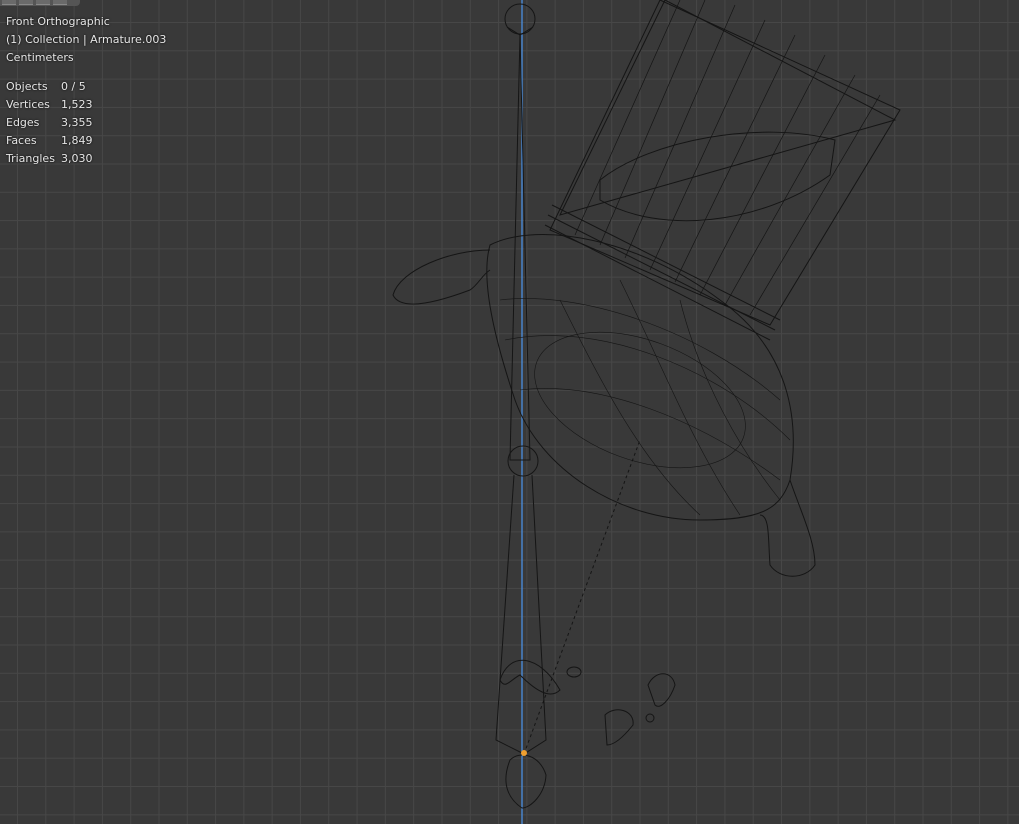 This screenshot has width=1019, height=824. I want to click on collection-info: (1) Collection | Armature.003, so click(86, 39).